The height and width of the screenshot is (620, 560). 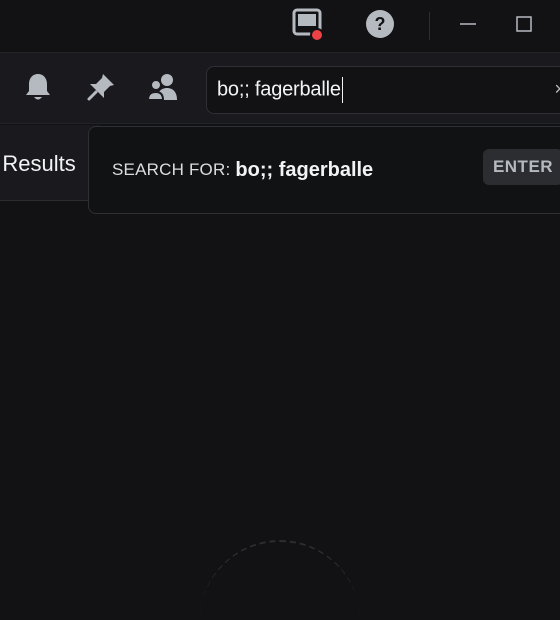 I want to click on help-icon: ?, so click(x=380, y=26).